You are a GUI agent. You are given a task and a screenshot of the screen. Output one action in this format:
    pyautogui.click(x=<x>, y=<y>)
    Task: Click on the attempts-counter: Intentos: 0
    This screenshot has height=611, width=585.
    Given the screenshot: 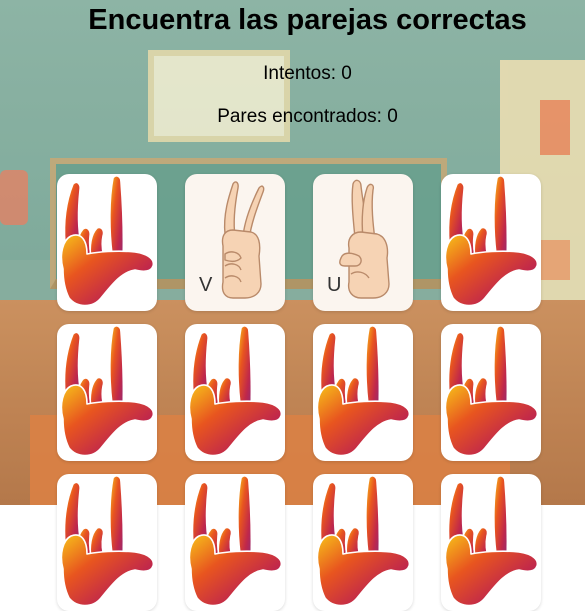 What is the action you would take?
    pyautogui.click(x=307, y=73)
    